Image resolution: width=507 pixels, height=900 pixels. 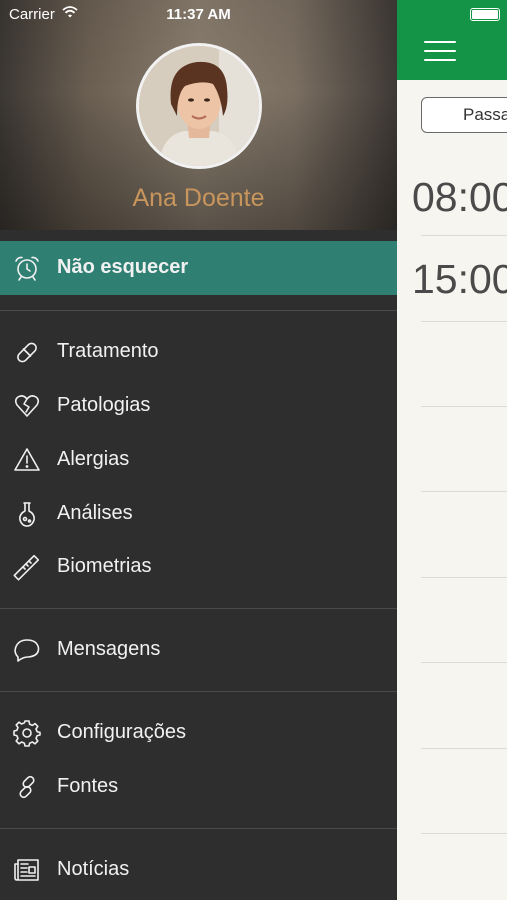 What do you see at coordinates (27, 406) in the screenshot?
I see `broken-heart-icon` at bounding box center [27, 406].